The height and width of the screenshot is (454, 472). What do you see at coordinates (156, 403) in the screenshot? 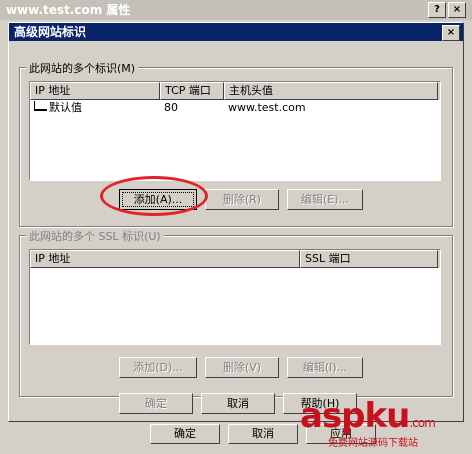
I see `ok-button: 确定` at bounding box center [156, 403].